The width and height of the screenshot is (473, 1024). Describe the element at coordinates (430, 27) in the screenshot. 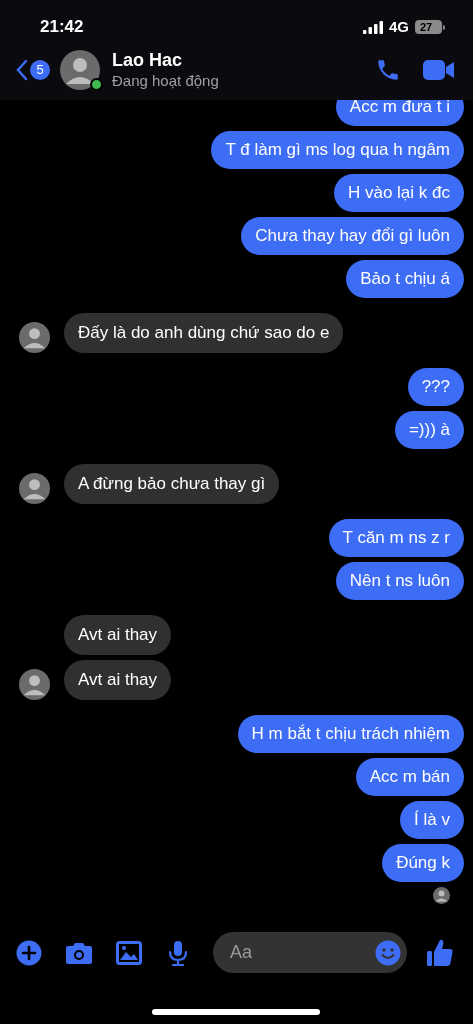

I see `battery-icon: 27` at that location.